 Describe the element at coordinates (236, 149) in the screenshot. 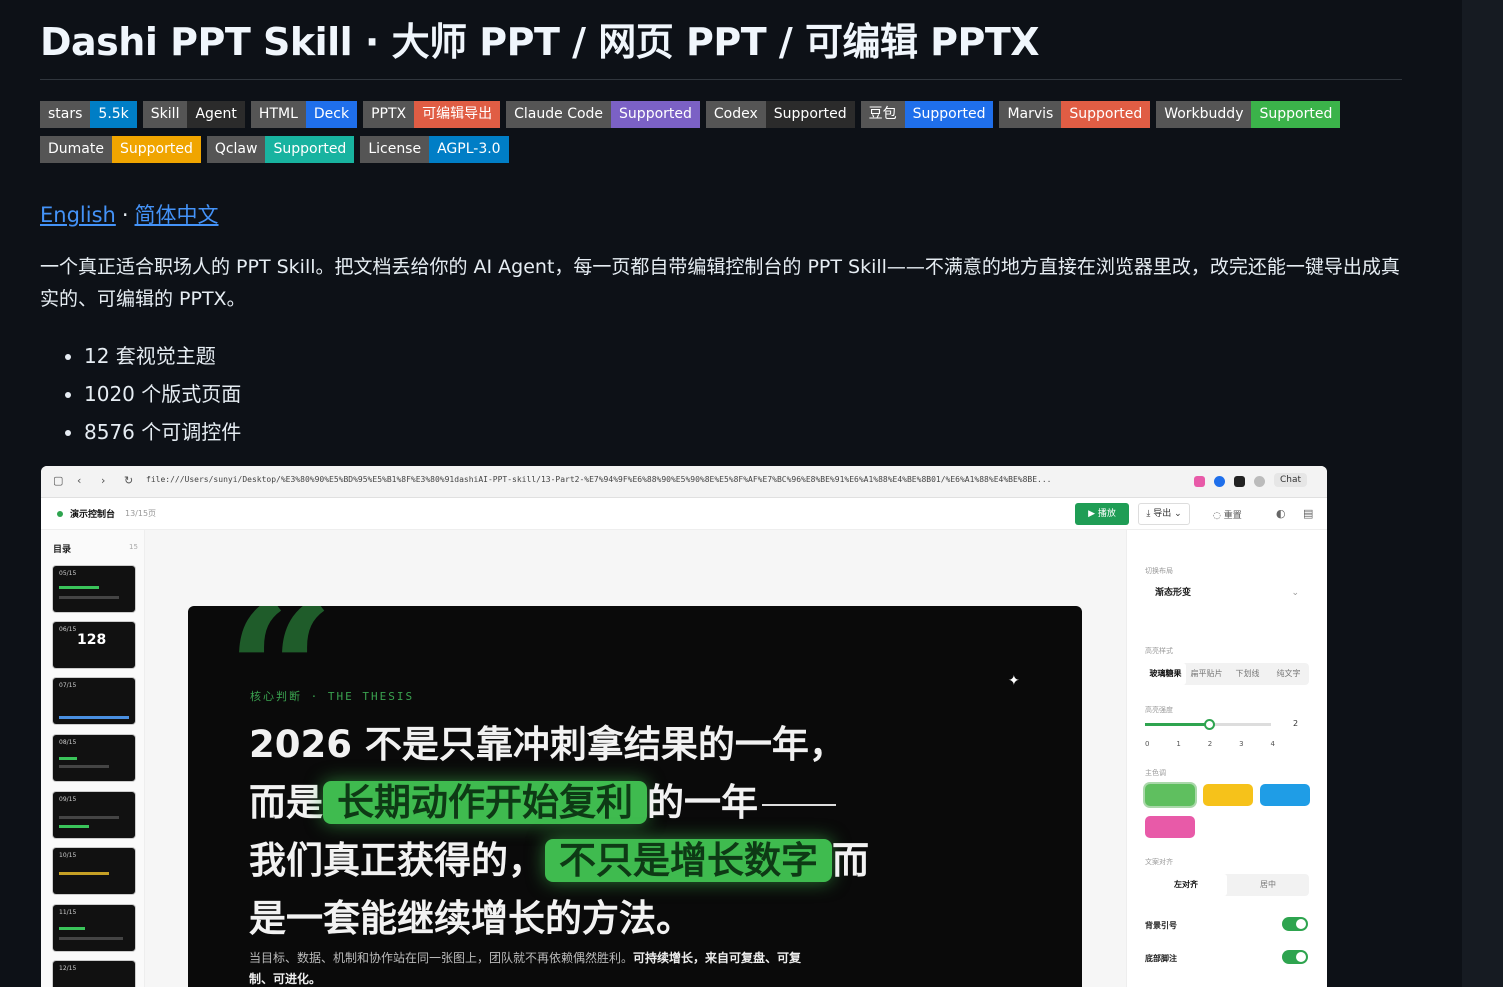

I see `badge-label: Qclaw` at that location.